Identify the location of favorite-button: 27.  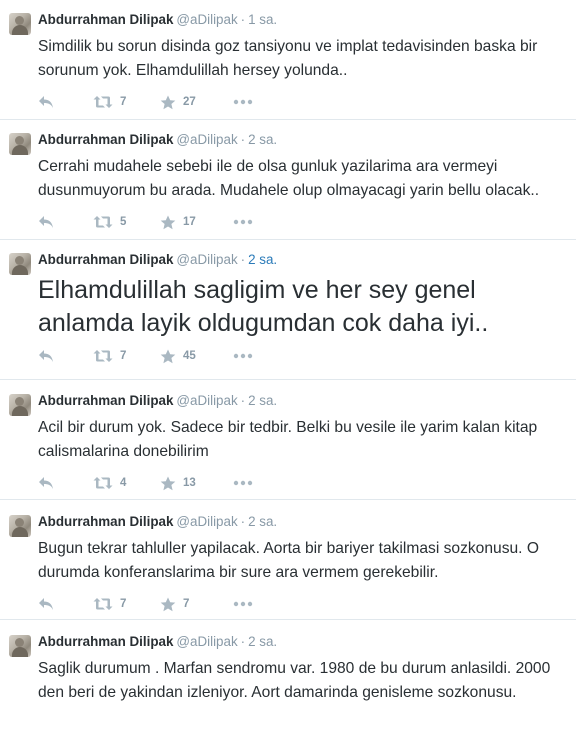
(178, 102).